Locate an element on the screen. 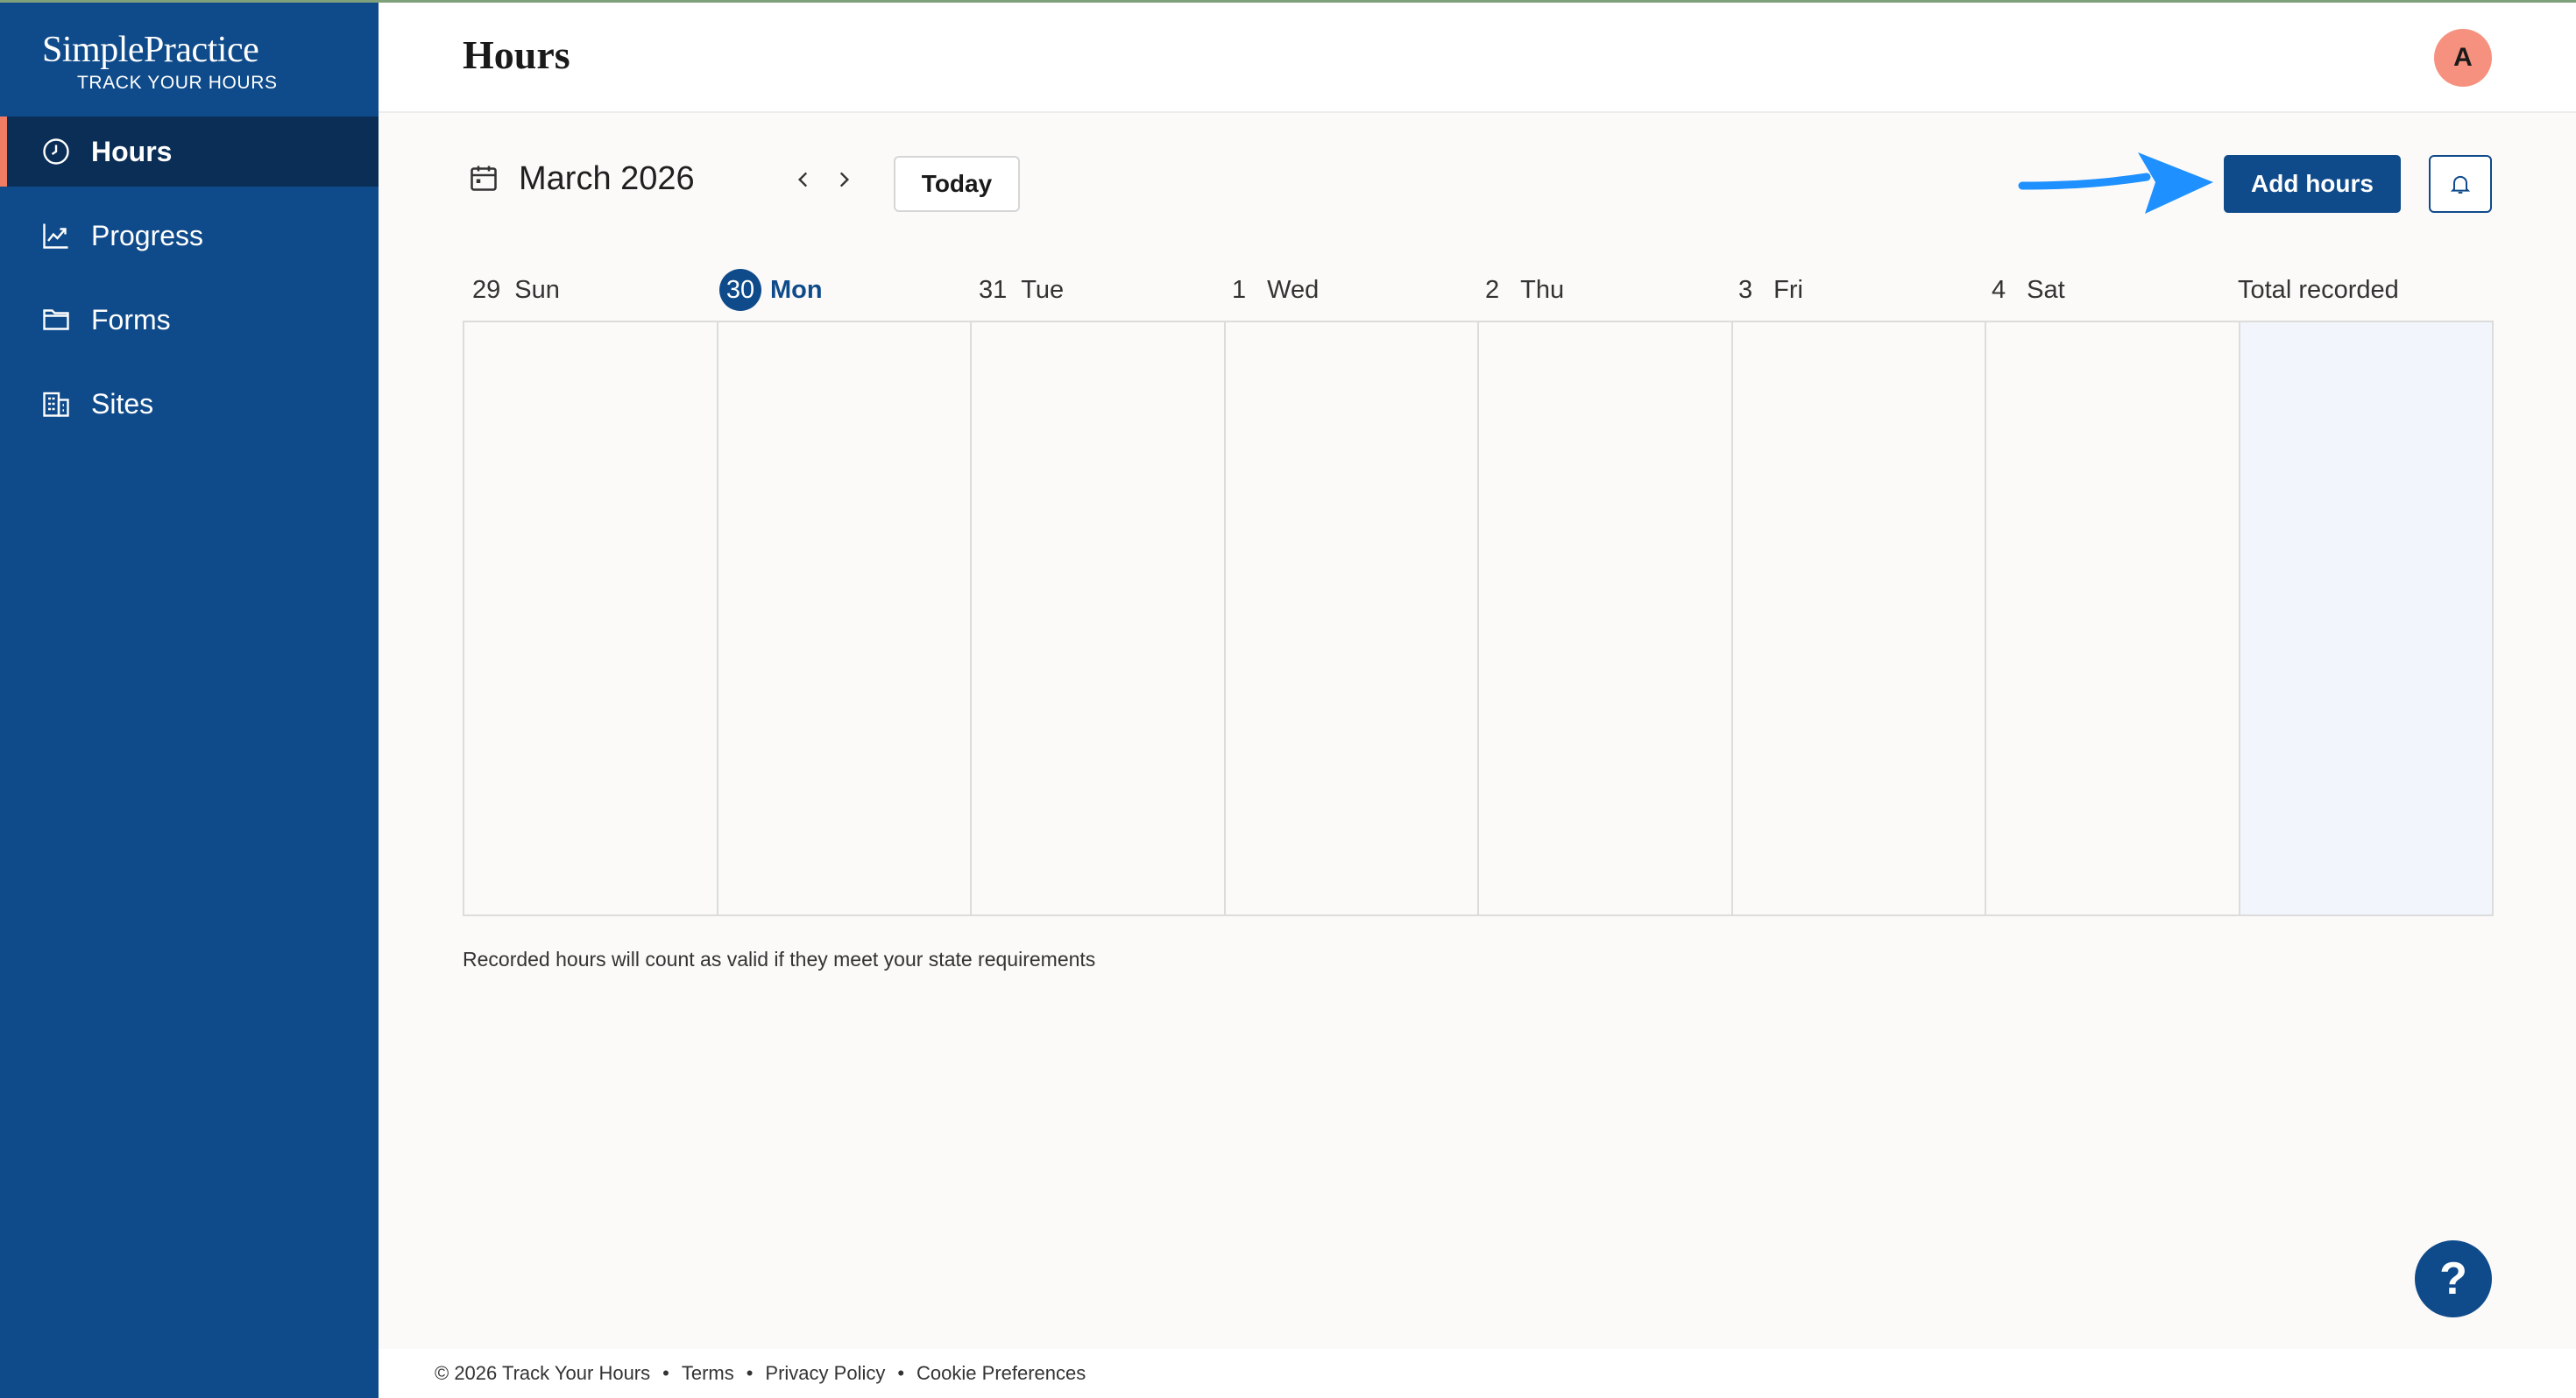 The height and width of the screenshot is (1398, 2576). day-header-fri: 3 Fri is located at coordinates (1766, 290).